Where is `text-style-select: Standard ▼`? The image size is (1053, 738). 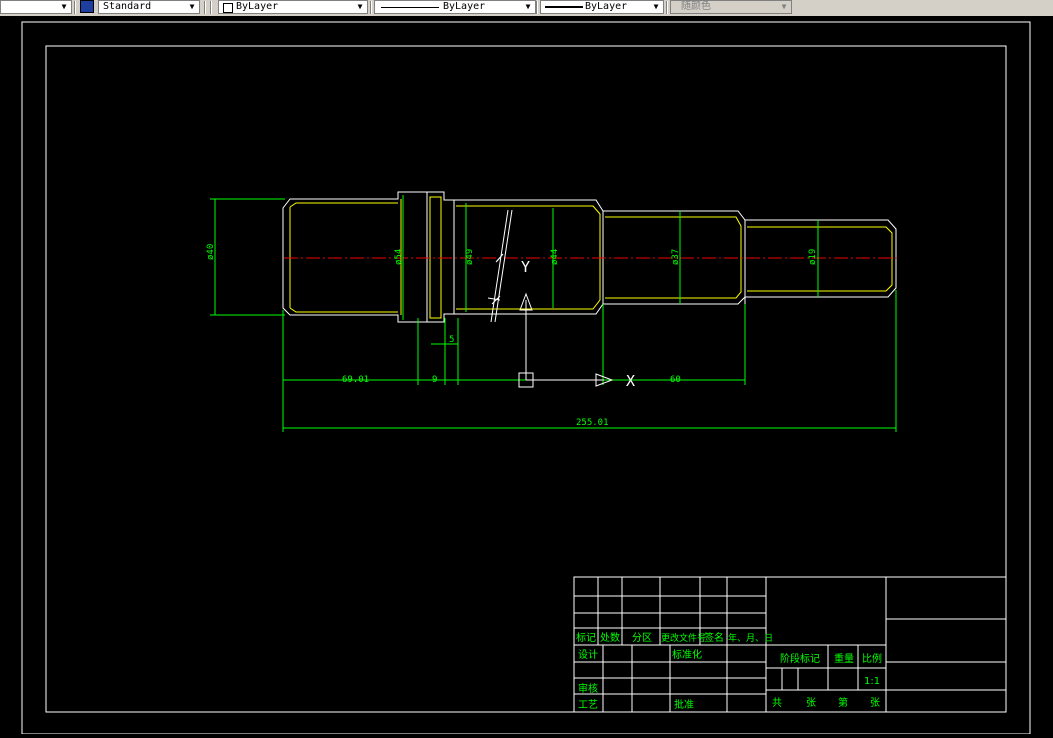
text-style-select: Standard ▼ is located at coordinates (149, 7).